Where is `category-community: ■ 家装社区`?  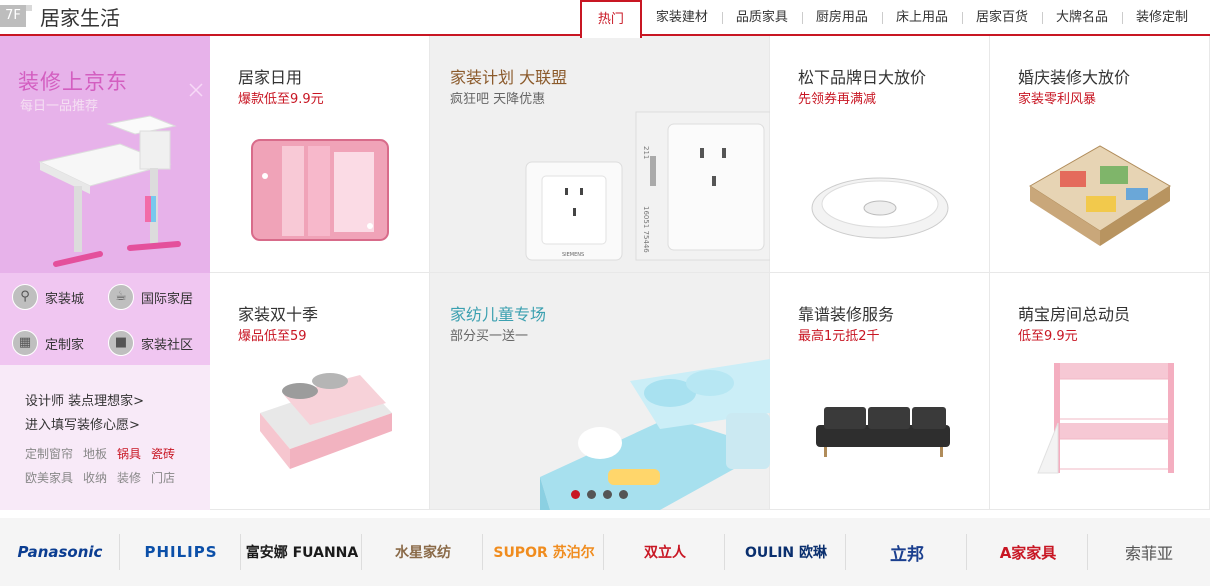
category-community: ■ 家装社区 is located at coordinates (150, 343).